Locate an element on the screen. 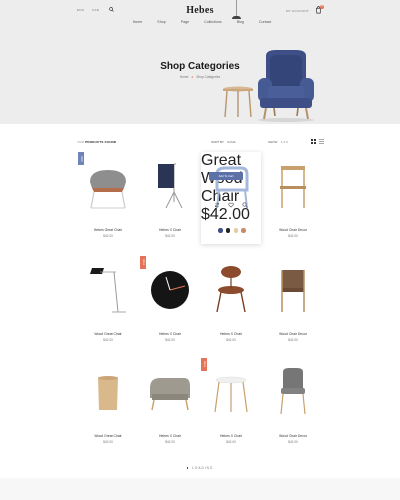 The image size is (400, 500). side-table-image is located at coordinates (238, 102).